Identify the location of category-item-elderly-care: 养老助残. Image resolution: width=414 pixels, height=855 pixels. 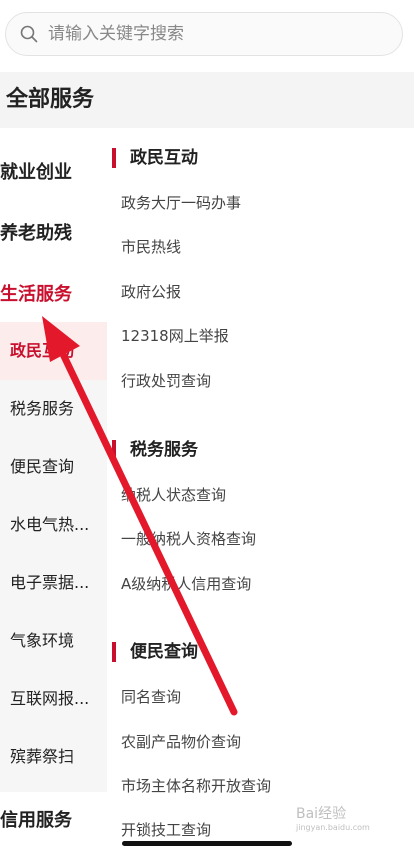
(36, 232).